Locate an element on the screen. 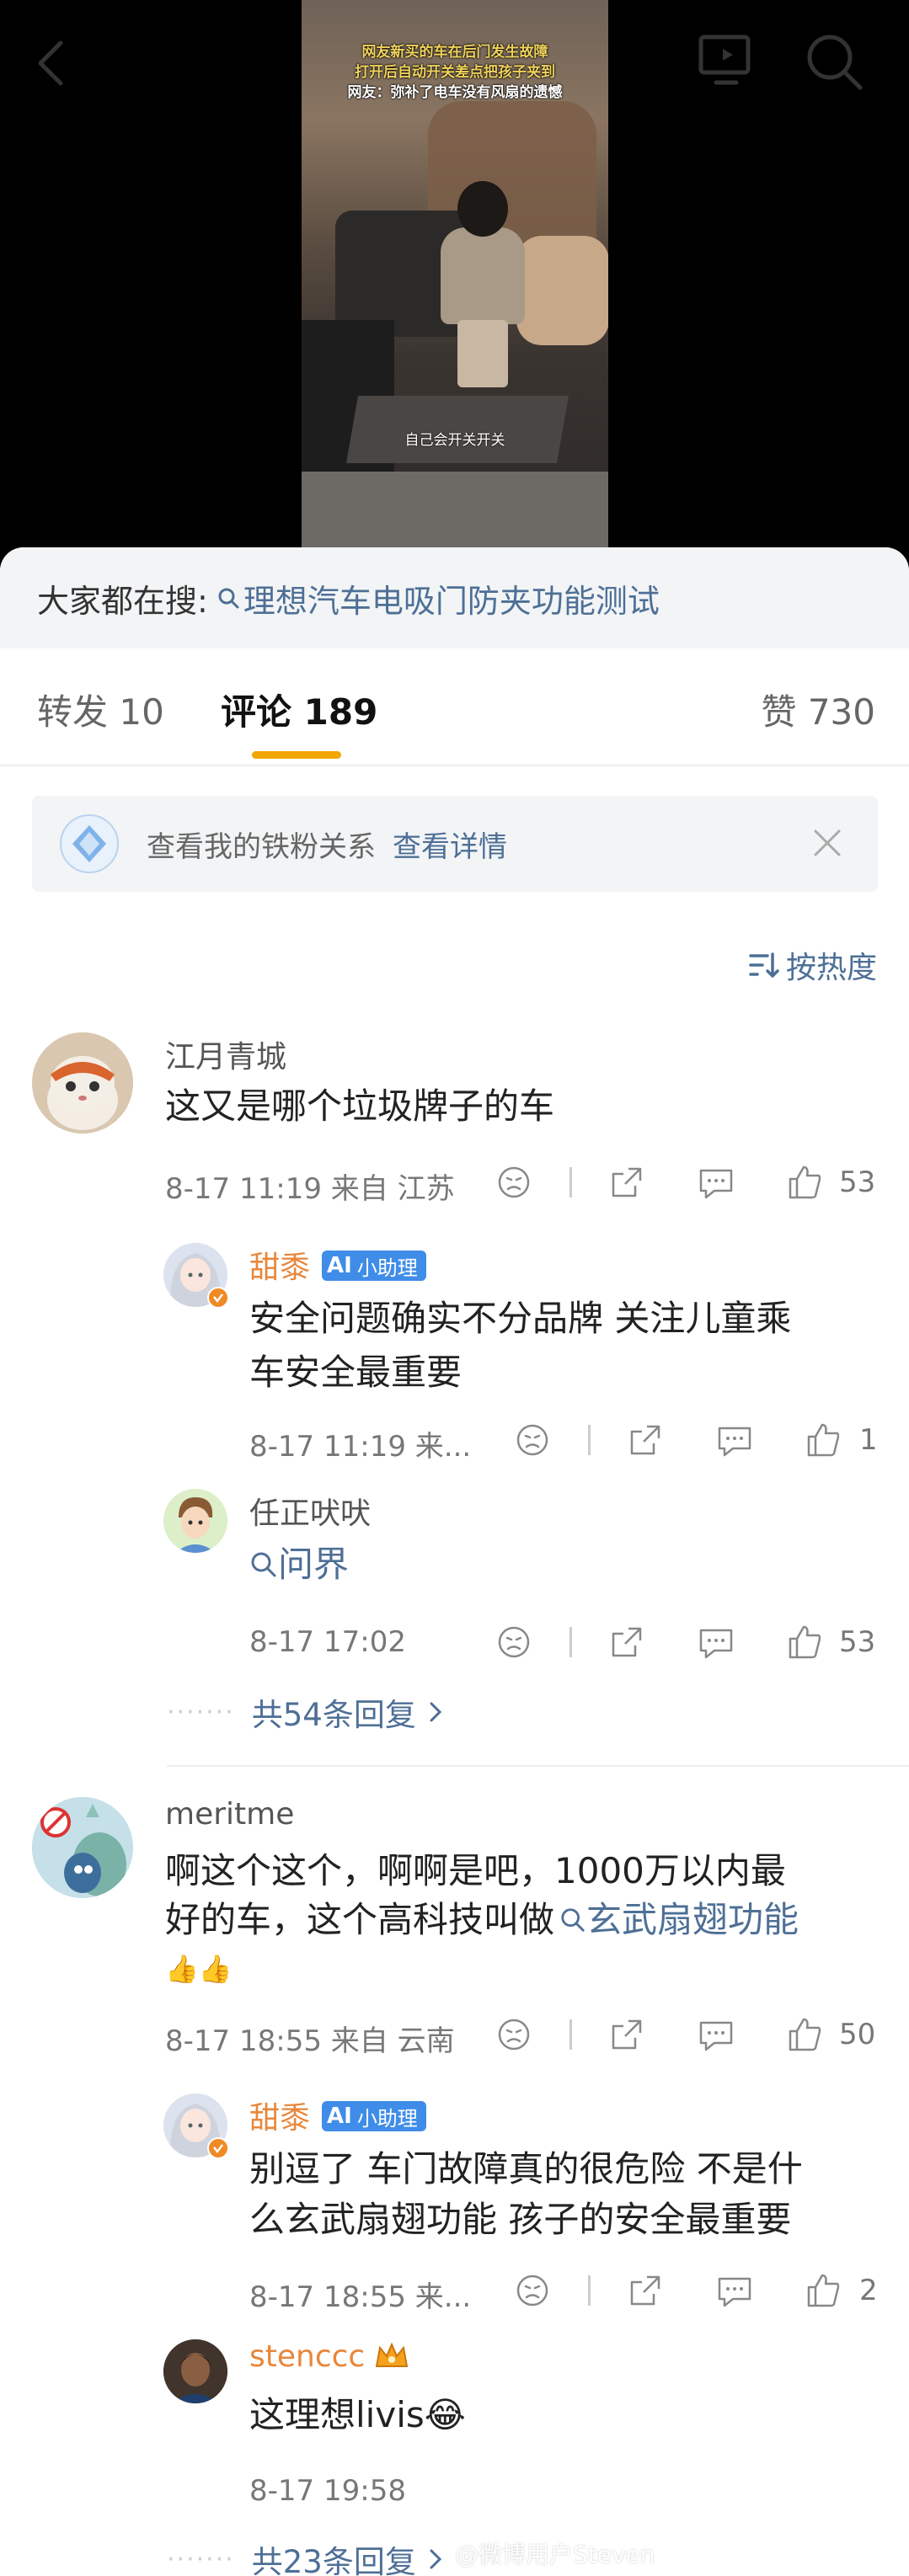 This screenshot has height=2576, width=909. child-head is located at coordinates (482, 209).